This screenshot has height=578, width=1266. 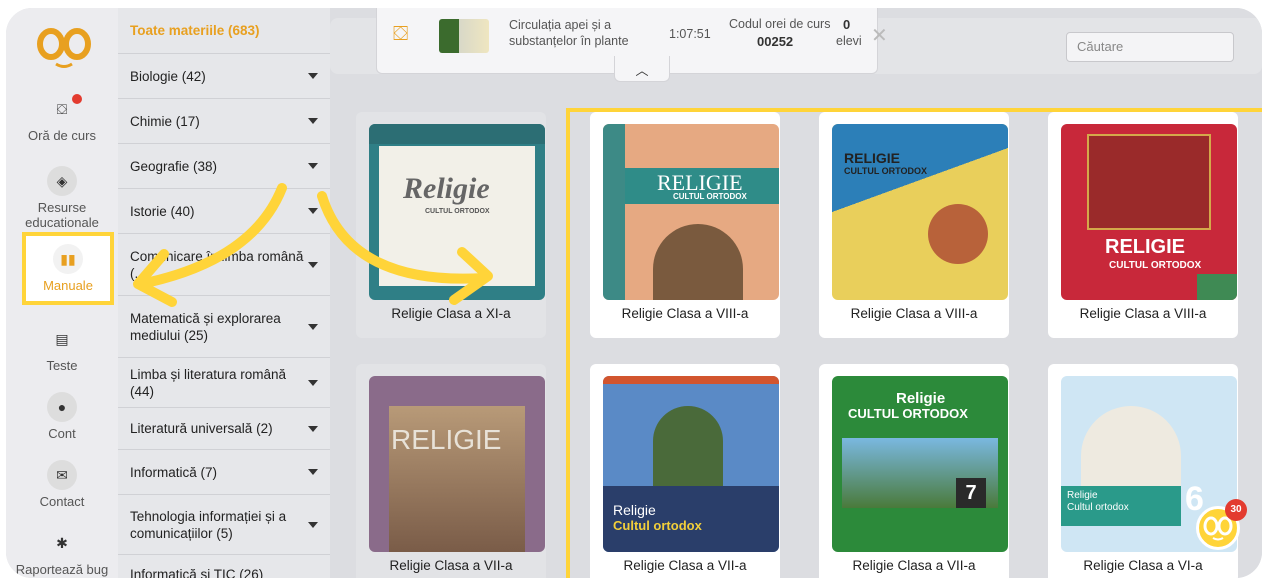 I want to click on cover-title: Religie, so click(x=446, y=188).